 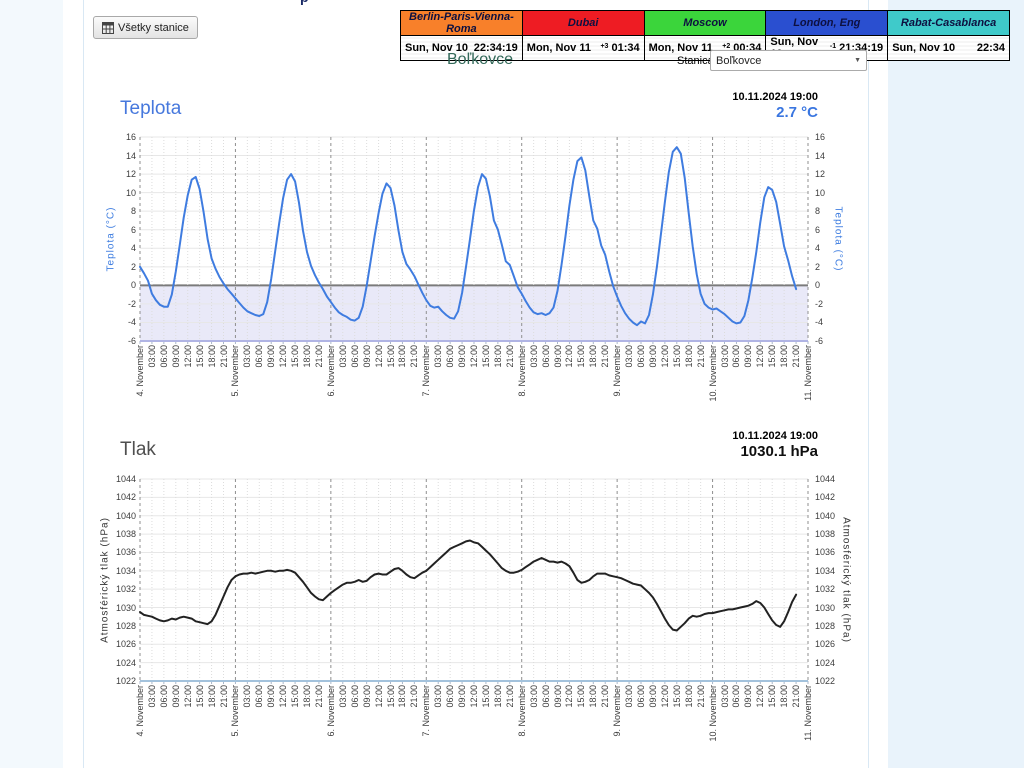 I want to click on y-axis-tick-label: 0, so click(x=133, y=285).